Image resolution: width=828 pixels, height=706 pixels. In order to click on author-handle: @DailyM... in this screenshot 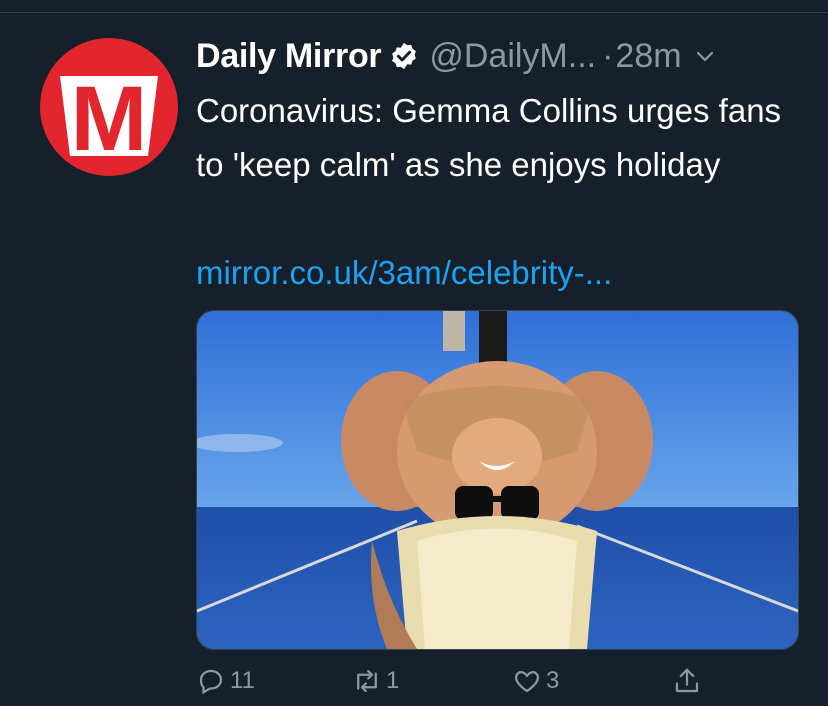, I will do `click(512, 56)`.